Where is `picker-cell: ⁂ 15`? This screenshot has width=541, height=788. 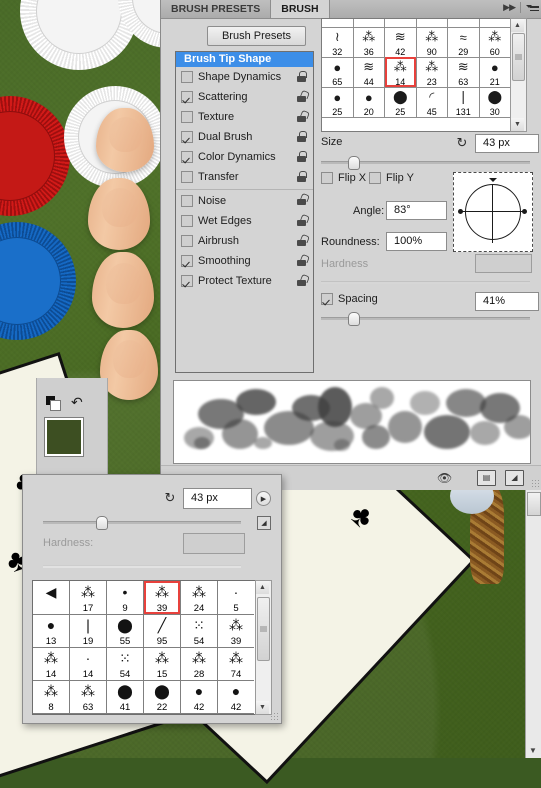 picker-cell: ⁂ 15 is located at coordinates (162, 664).